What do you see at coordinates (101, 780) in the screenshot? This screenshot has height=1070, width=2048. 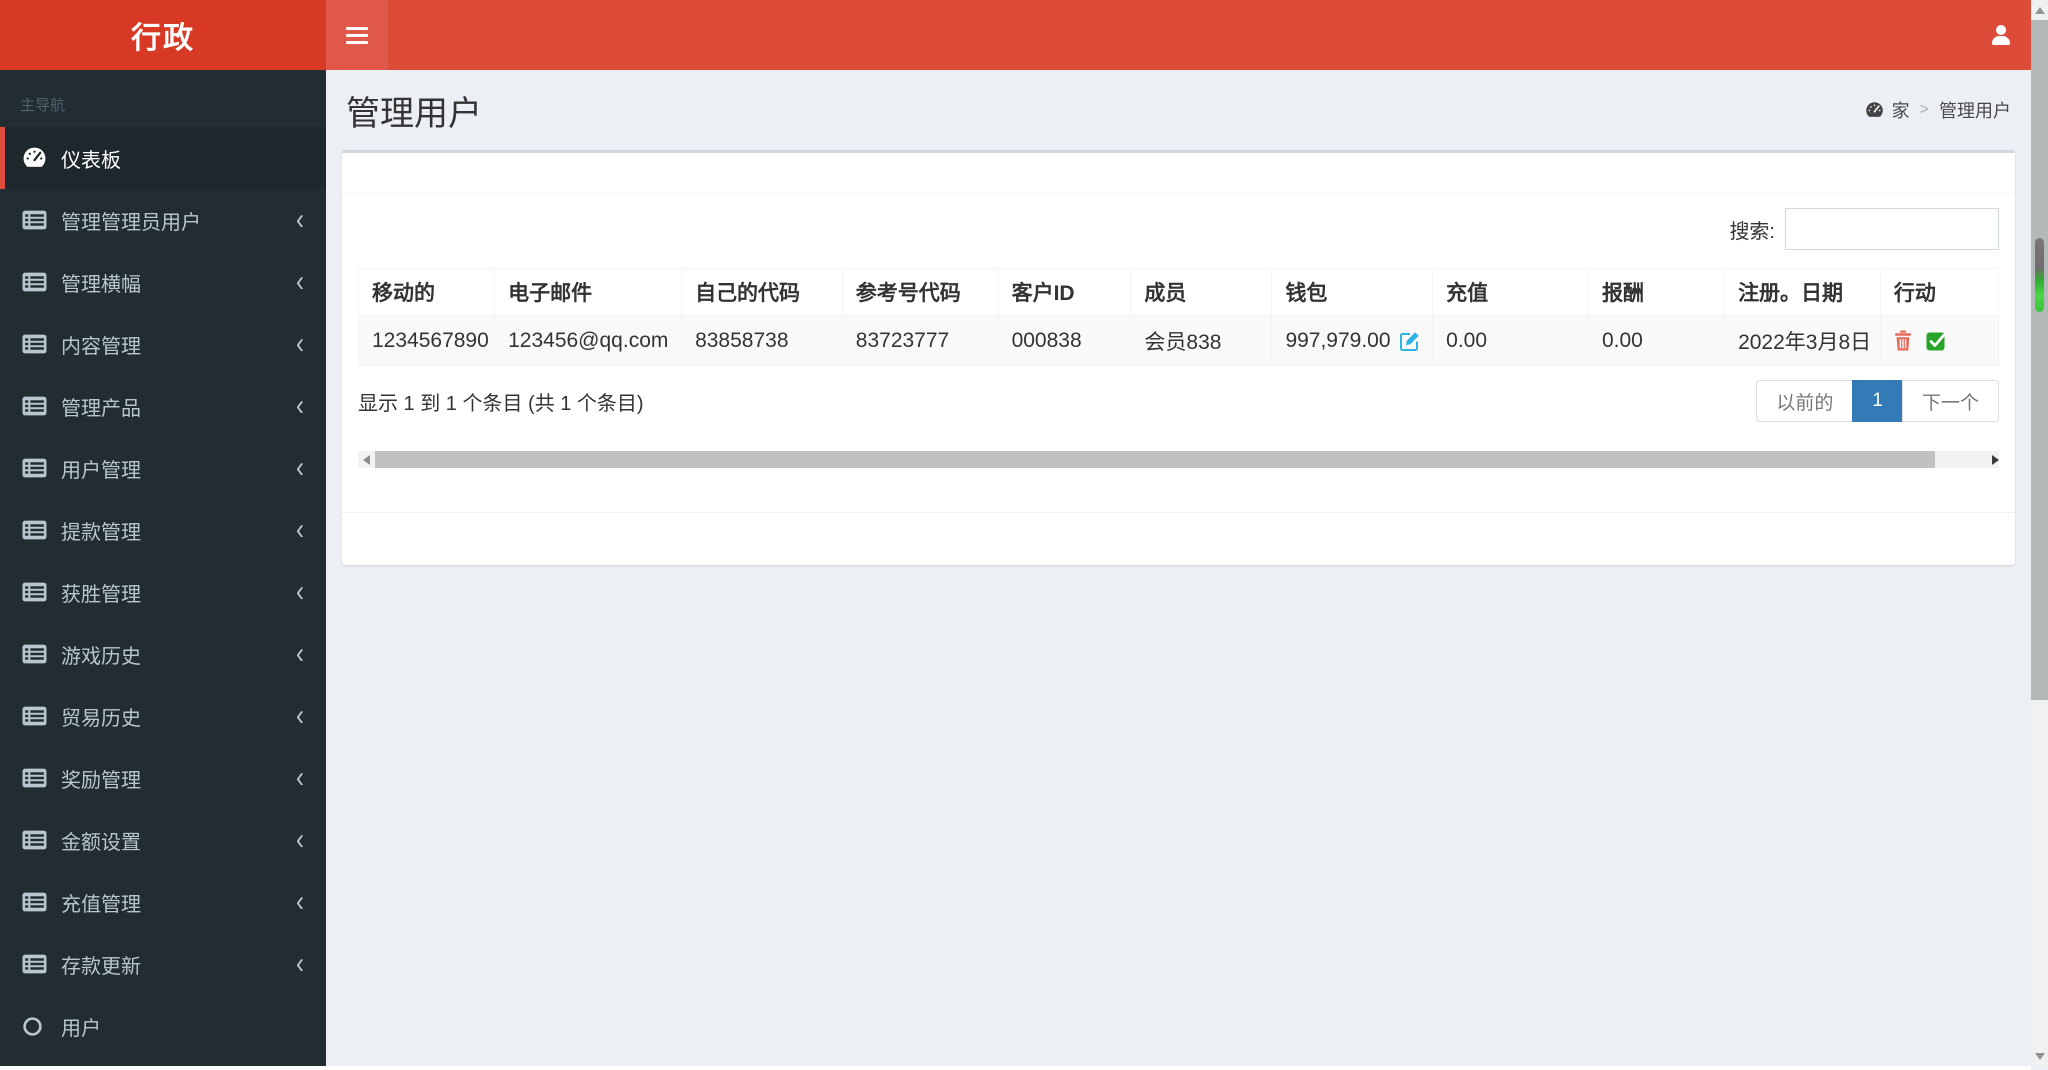 I see `sidebar-item-label: 奖励管理` at bounding box center [101, 780].